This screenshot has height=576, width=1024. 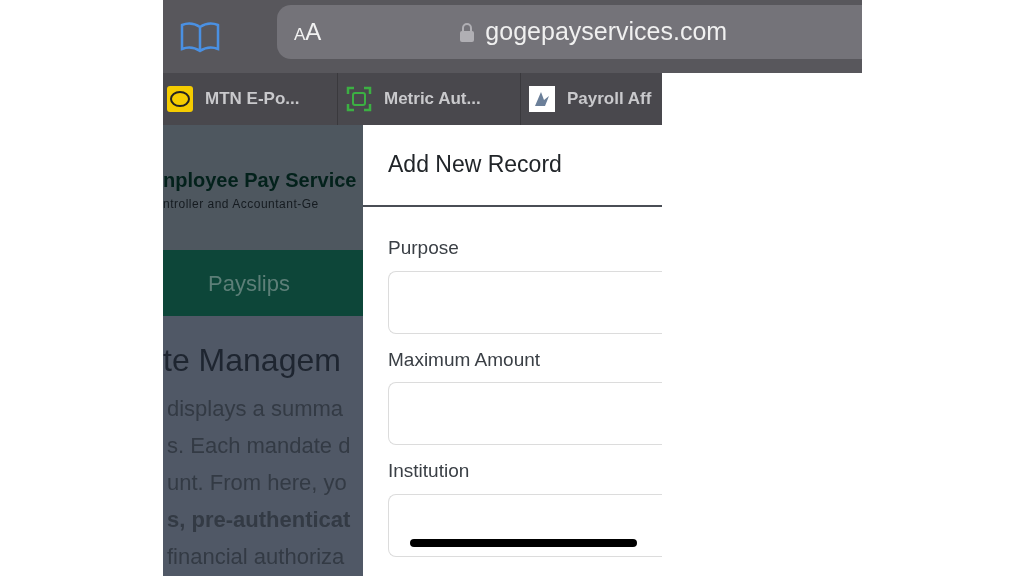 What do you see at coordinates (308, 31) in the screenshot?
I see `text-size-button: AA` at bounding box center [308, 31].